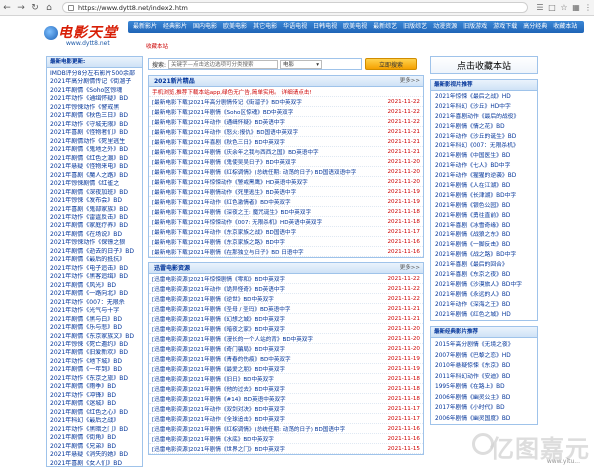 This screenshot has width=594, height=467. I want to click on latest-update-item: 2021年剧情《乐与悲》BD, so click(96, 328).